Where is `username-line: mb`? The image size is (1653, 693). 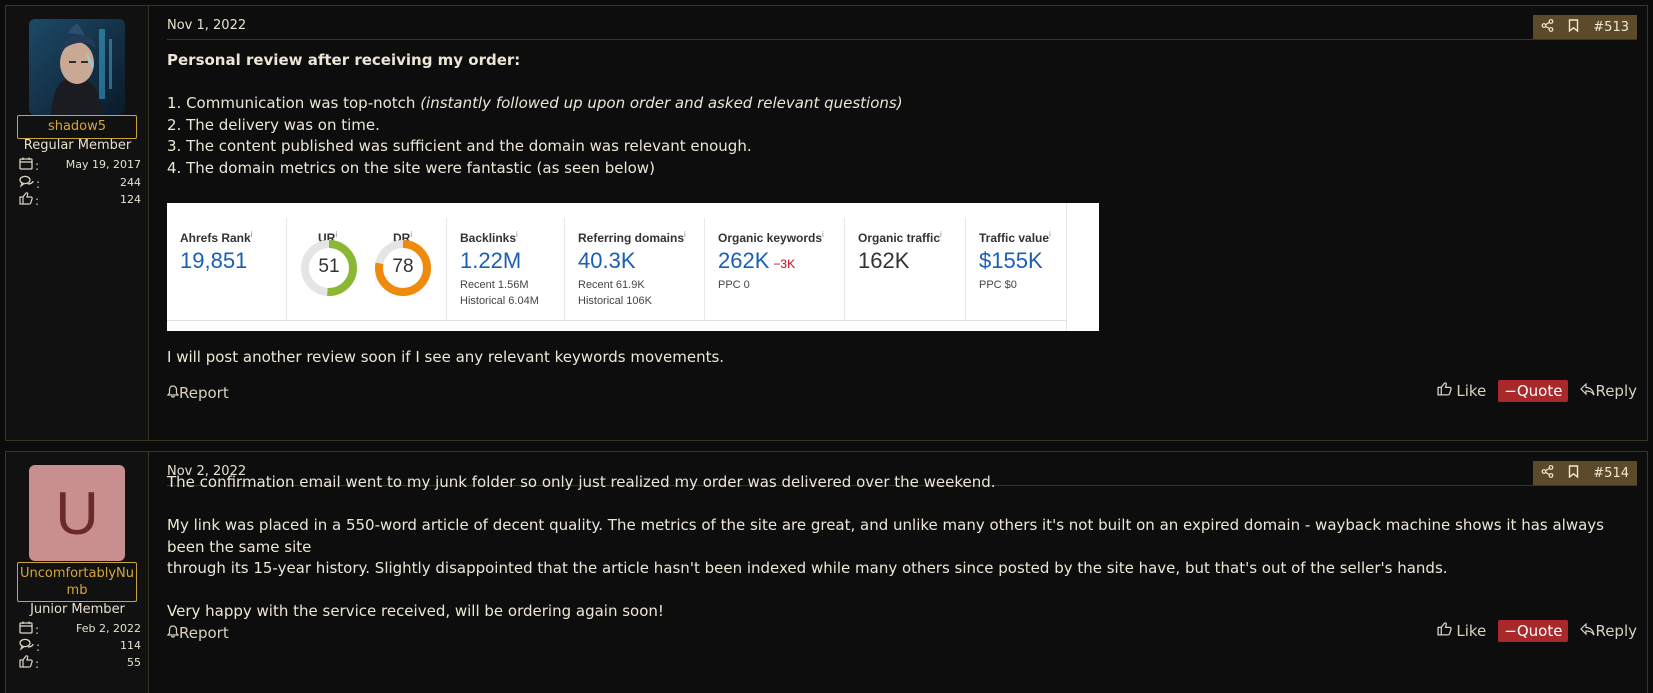 username-line: mb is located at coordinates (77, 590).